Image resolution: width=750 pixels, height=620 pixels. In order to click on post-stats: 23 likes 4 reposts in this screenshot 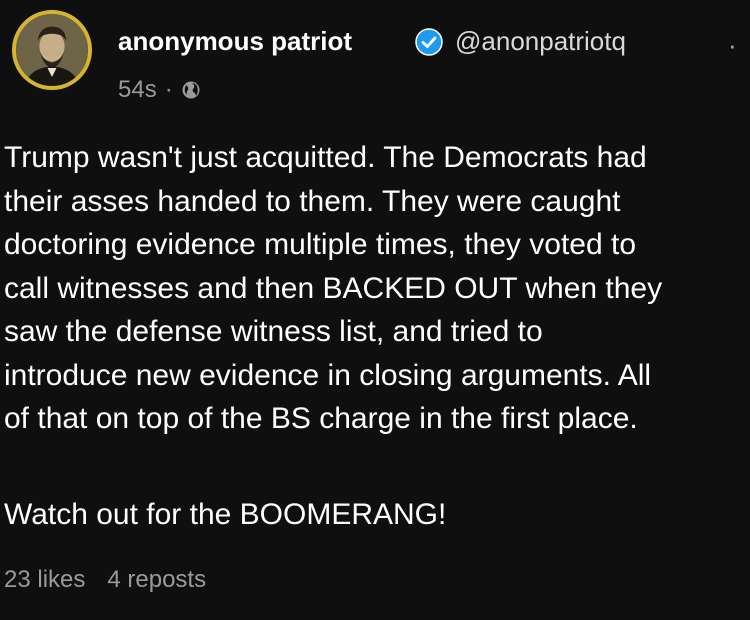, I will do `click(105, 580)`.